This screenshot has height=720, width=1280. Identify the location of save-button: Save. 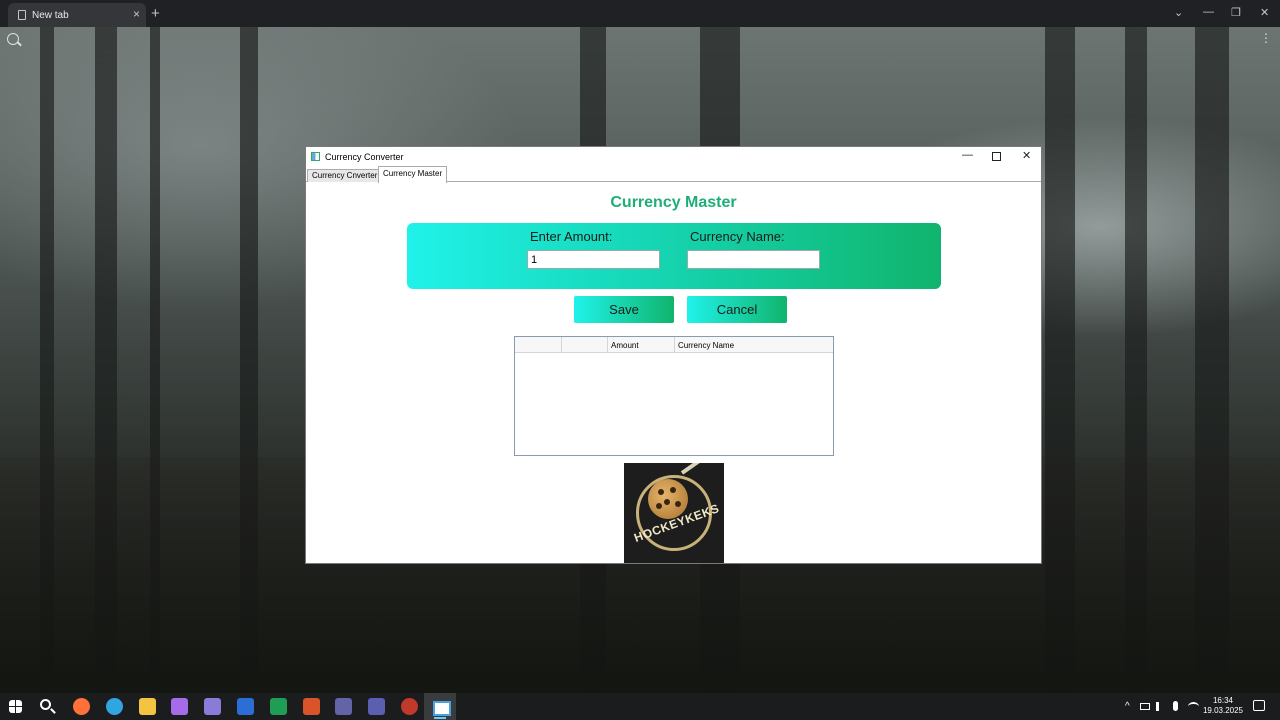
(624, 309).